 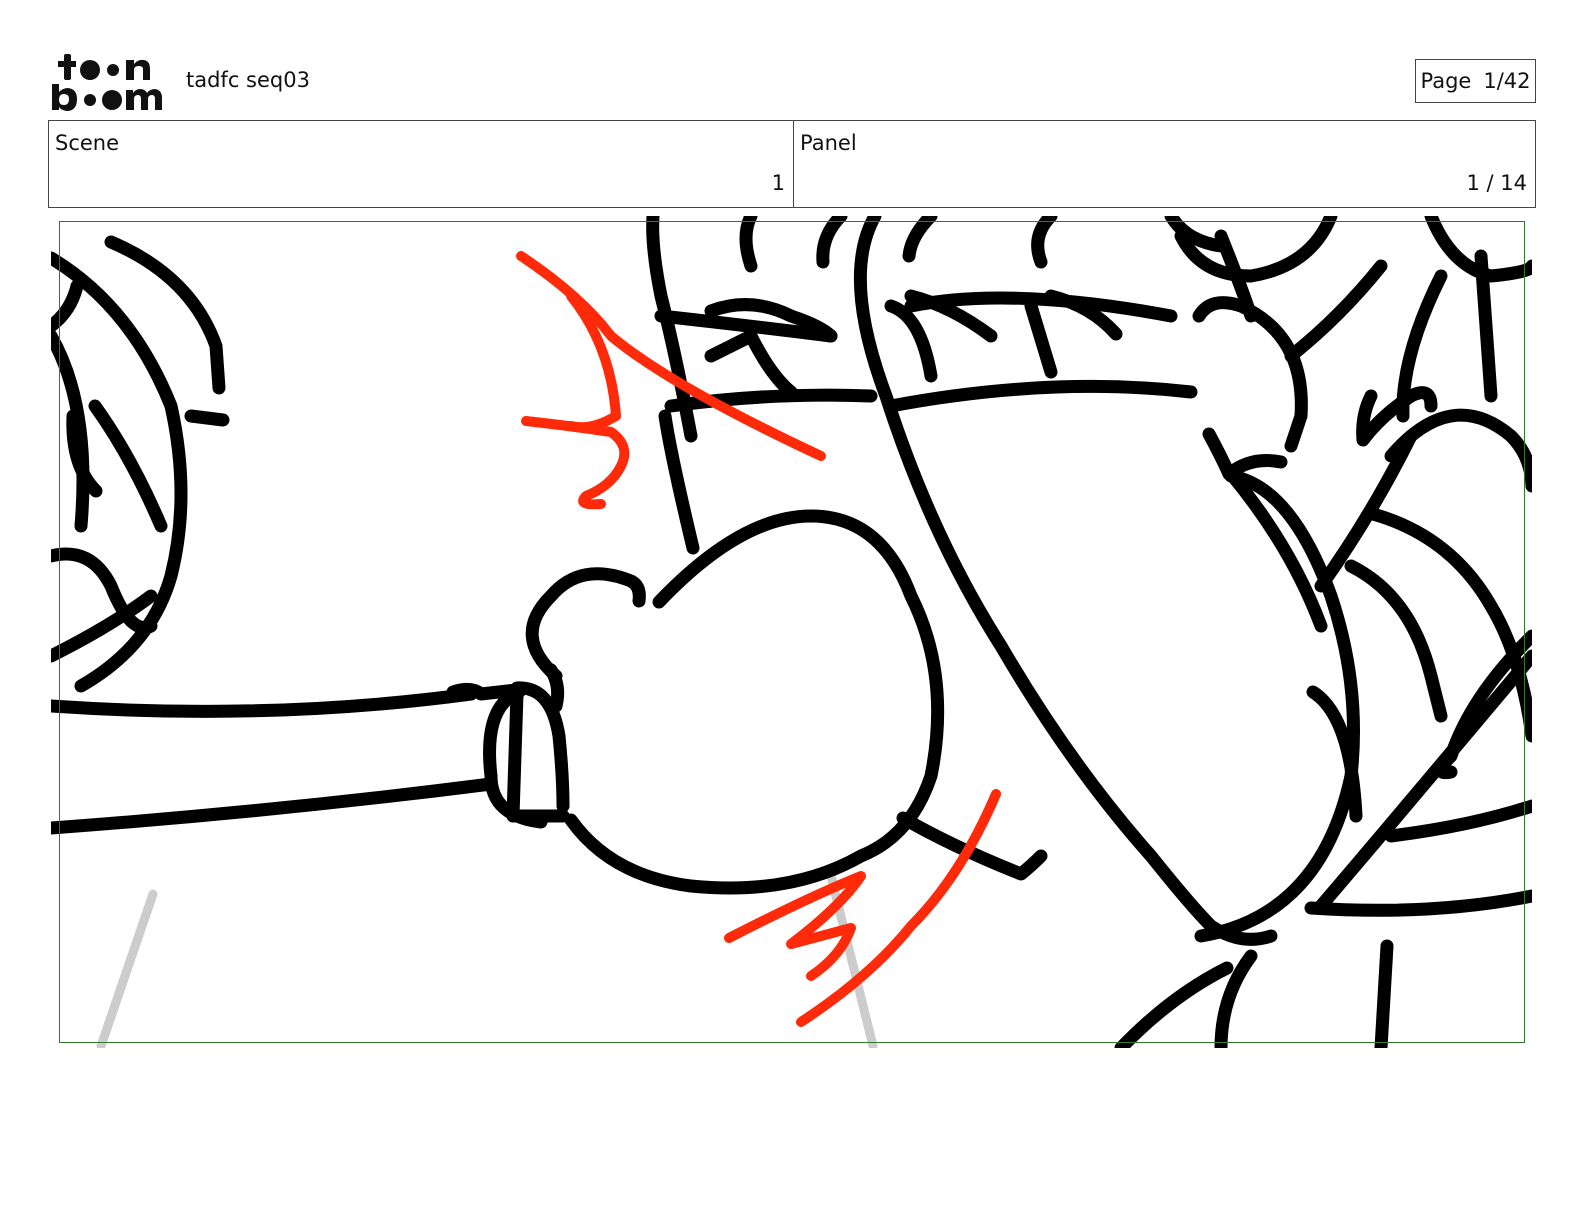 What do you see at coordinates (421, 164) in the screenshot?
I see `scene-cell: Scene 1` at bounding box center [421, 164].